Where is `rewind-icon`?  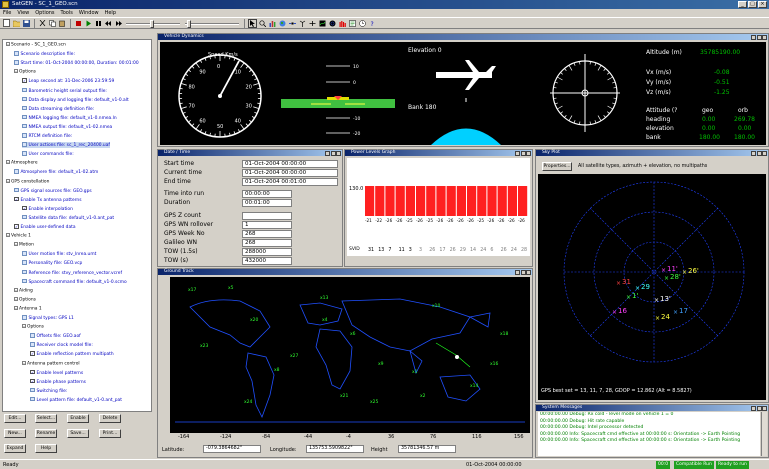 rewind-icon is located at coordinates (108, 23).